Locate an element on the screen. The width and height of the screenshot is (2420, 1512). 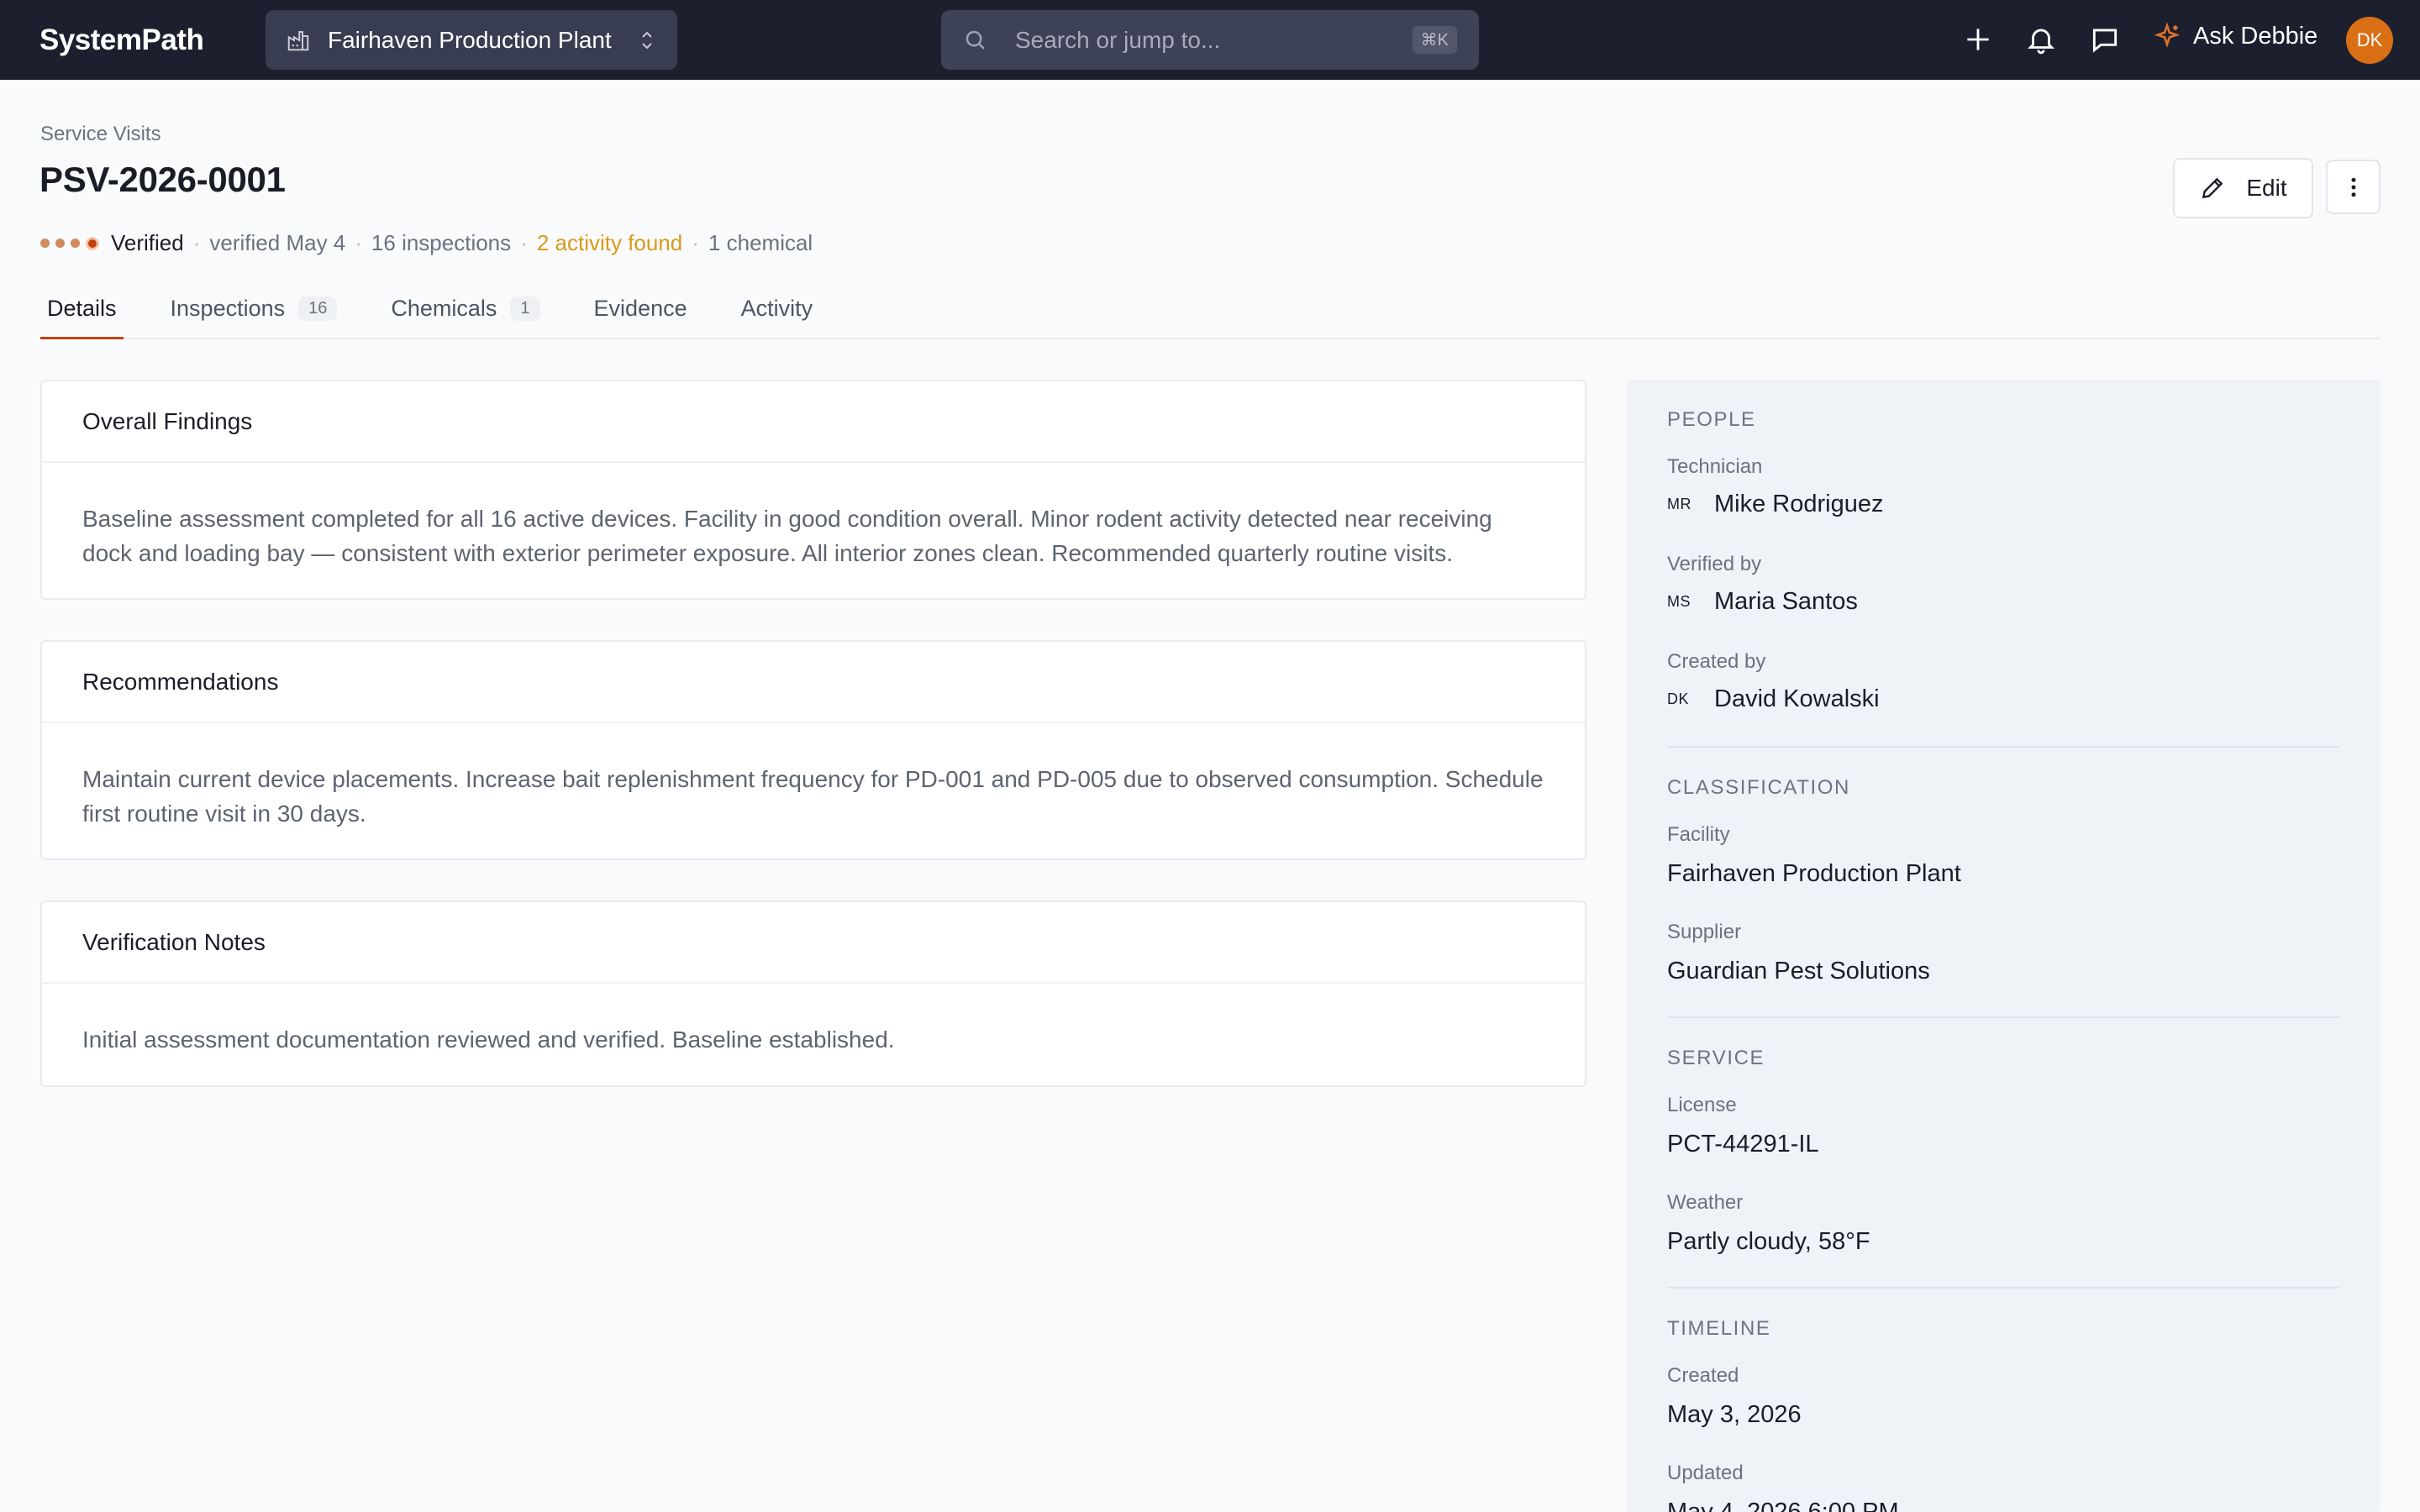
more-vertical-icon is located at coordinates (2353, 187).